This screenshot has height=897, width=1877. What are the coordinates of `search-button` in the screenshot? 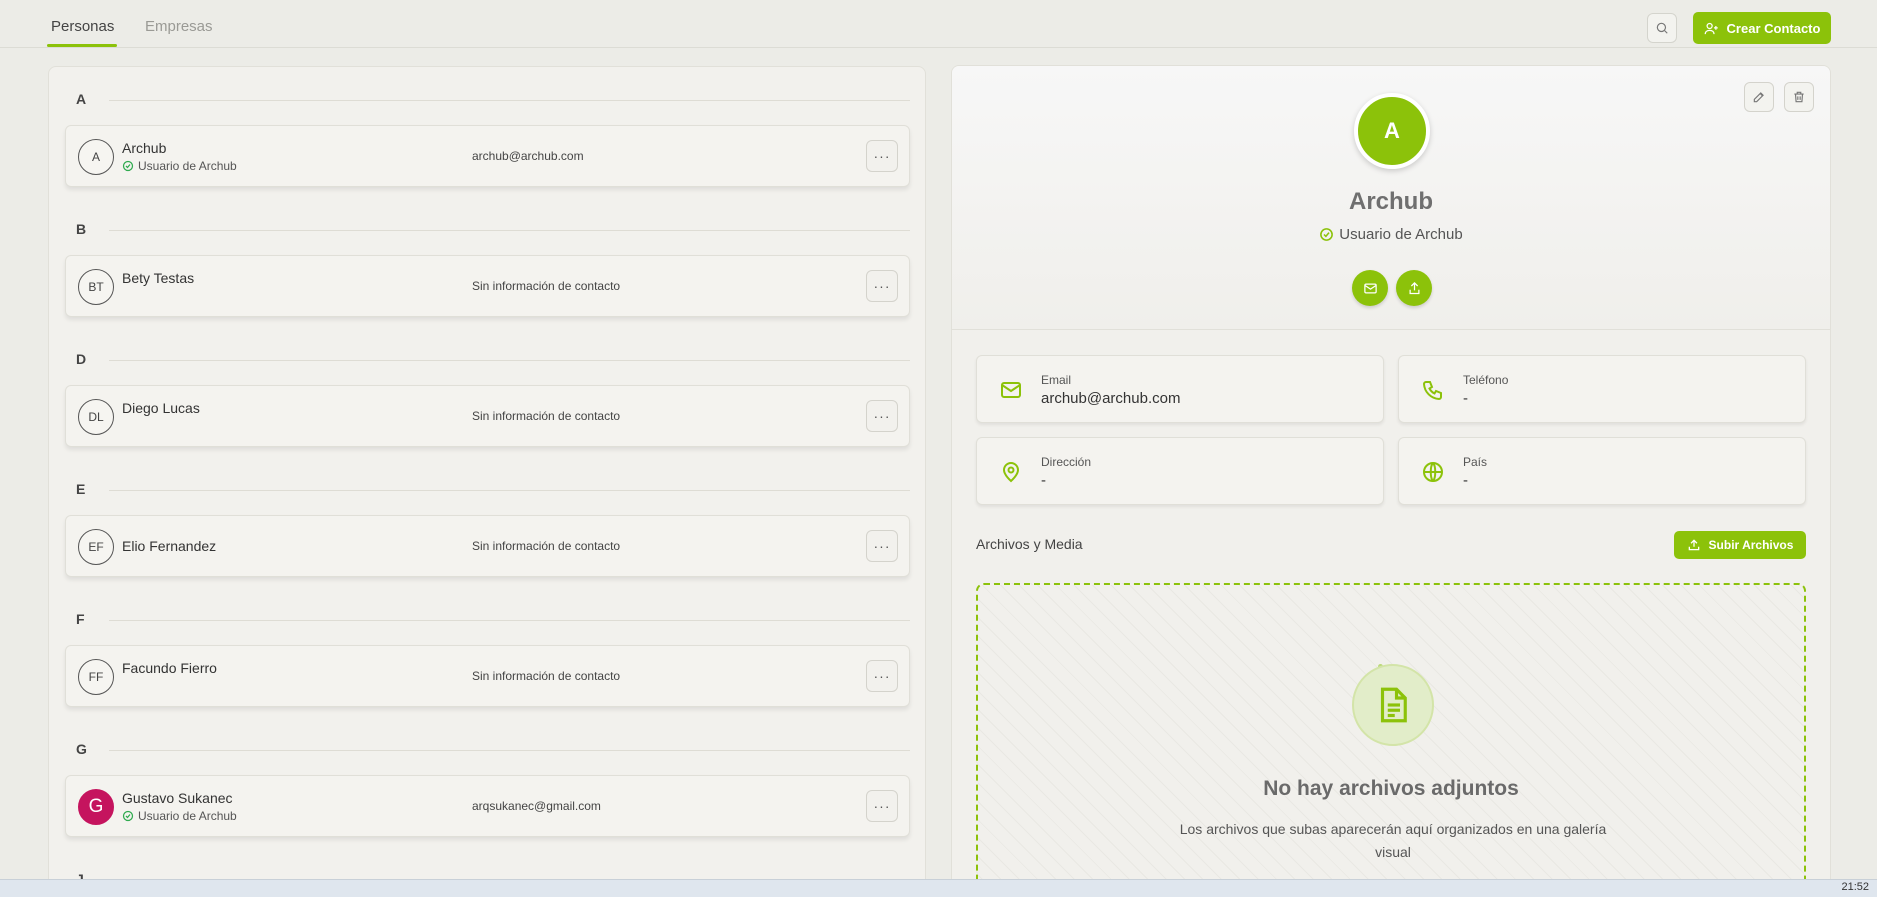 It's located at (1662, 28).